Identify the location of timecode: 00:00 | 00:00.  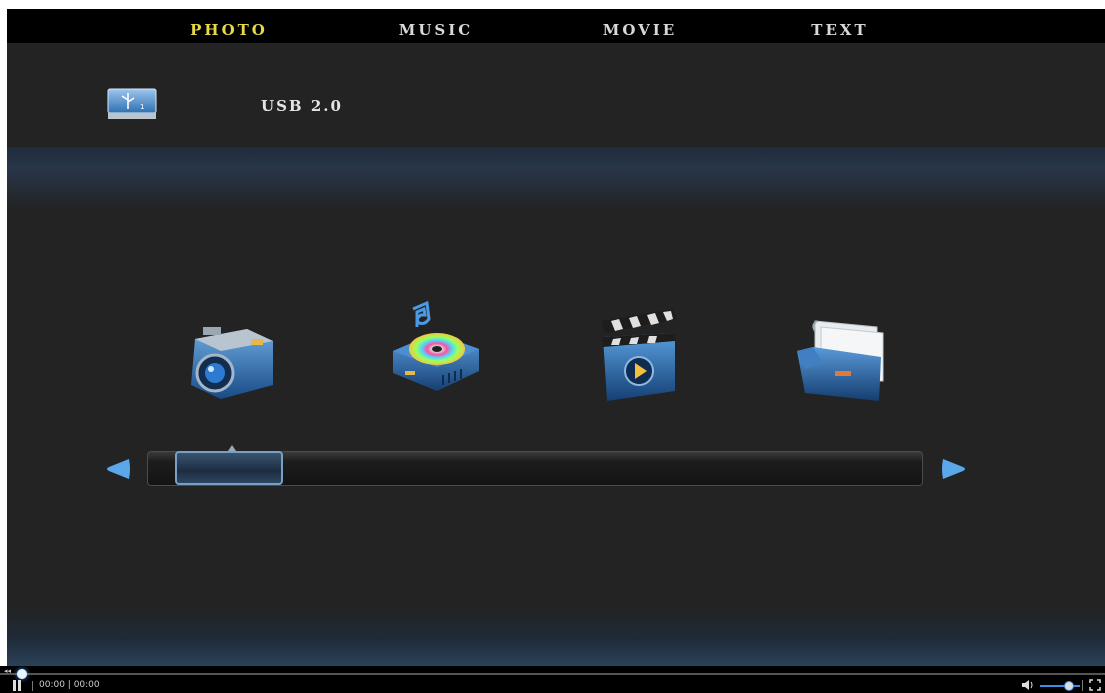
(69, 685).